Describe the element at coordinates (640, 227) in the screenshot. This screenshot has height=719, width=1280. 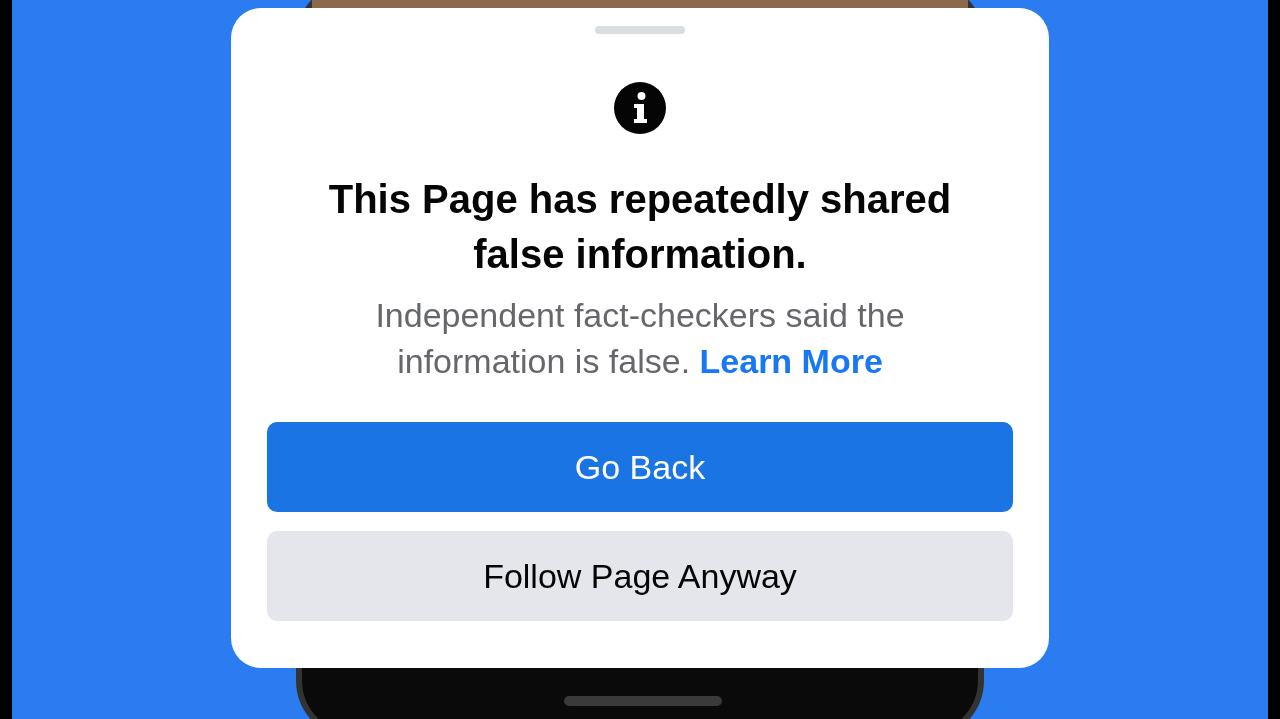
I see `dialog-title: This Page has repeatedly shared false information.` at that location.